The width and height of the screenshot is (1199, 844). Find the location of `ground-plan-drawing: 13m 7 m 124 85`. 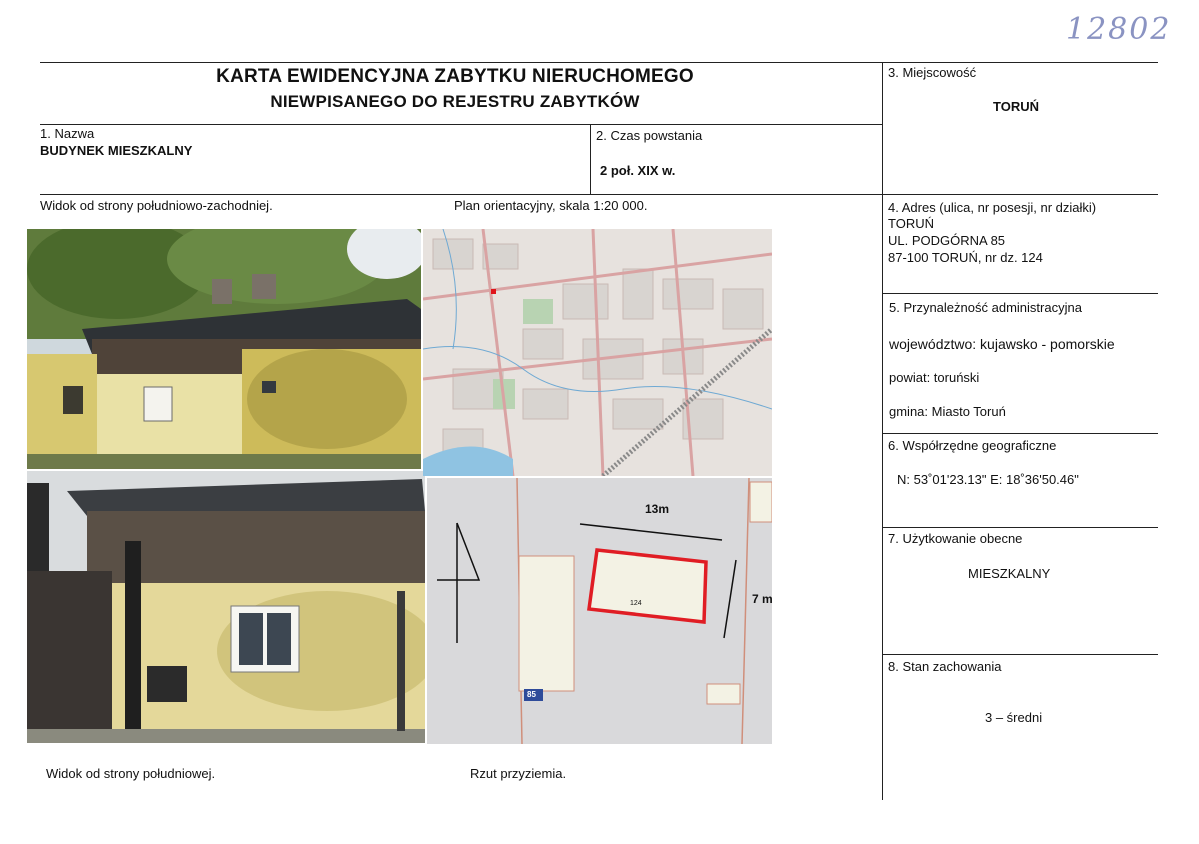

ground-plan-drawing: 13m 7 m 124 85 is located at coordinates (599, 611).